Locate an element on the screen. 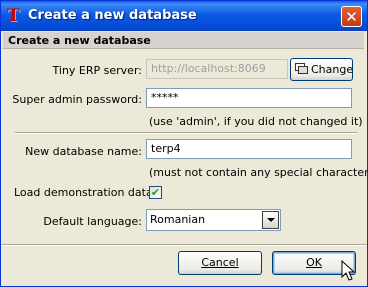 The height and width of the screenshot is (287, 368). ok-button-label: OK is located at coordinates (314, 262).